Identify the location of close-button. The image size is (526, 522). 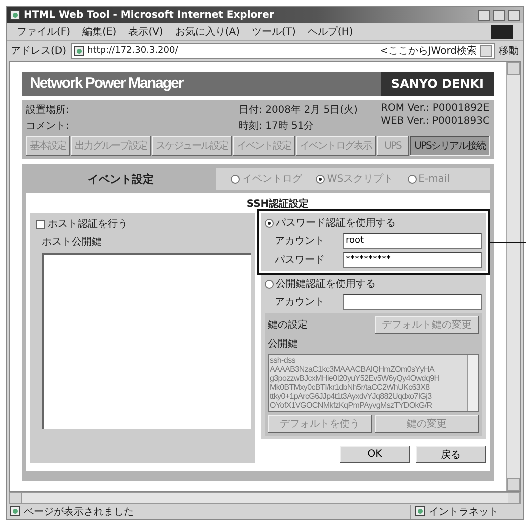
(514, 15).